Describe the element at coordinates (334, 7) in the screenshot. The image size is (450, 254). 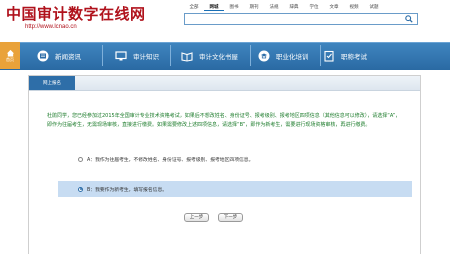
I see `top-nav-item-articles: 文章` at that location.